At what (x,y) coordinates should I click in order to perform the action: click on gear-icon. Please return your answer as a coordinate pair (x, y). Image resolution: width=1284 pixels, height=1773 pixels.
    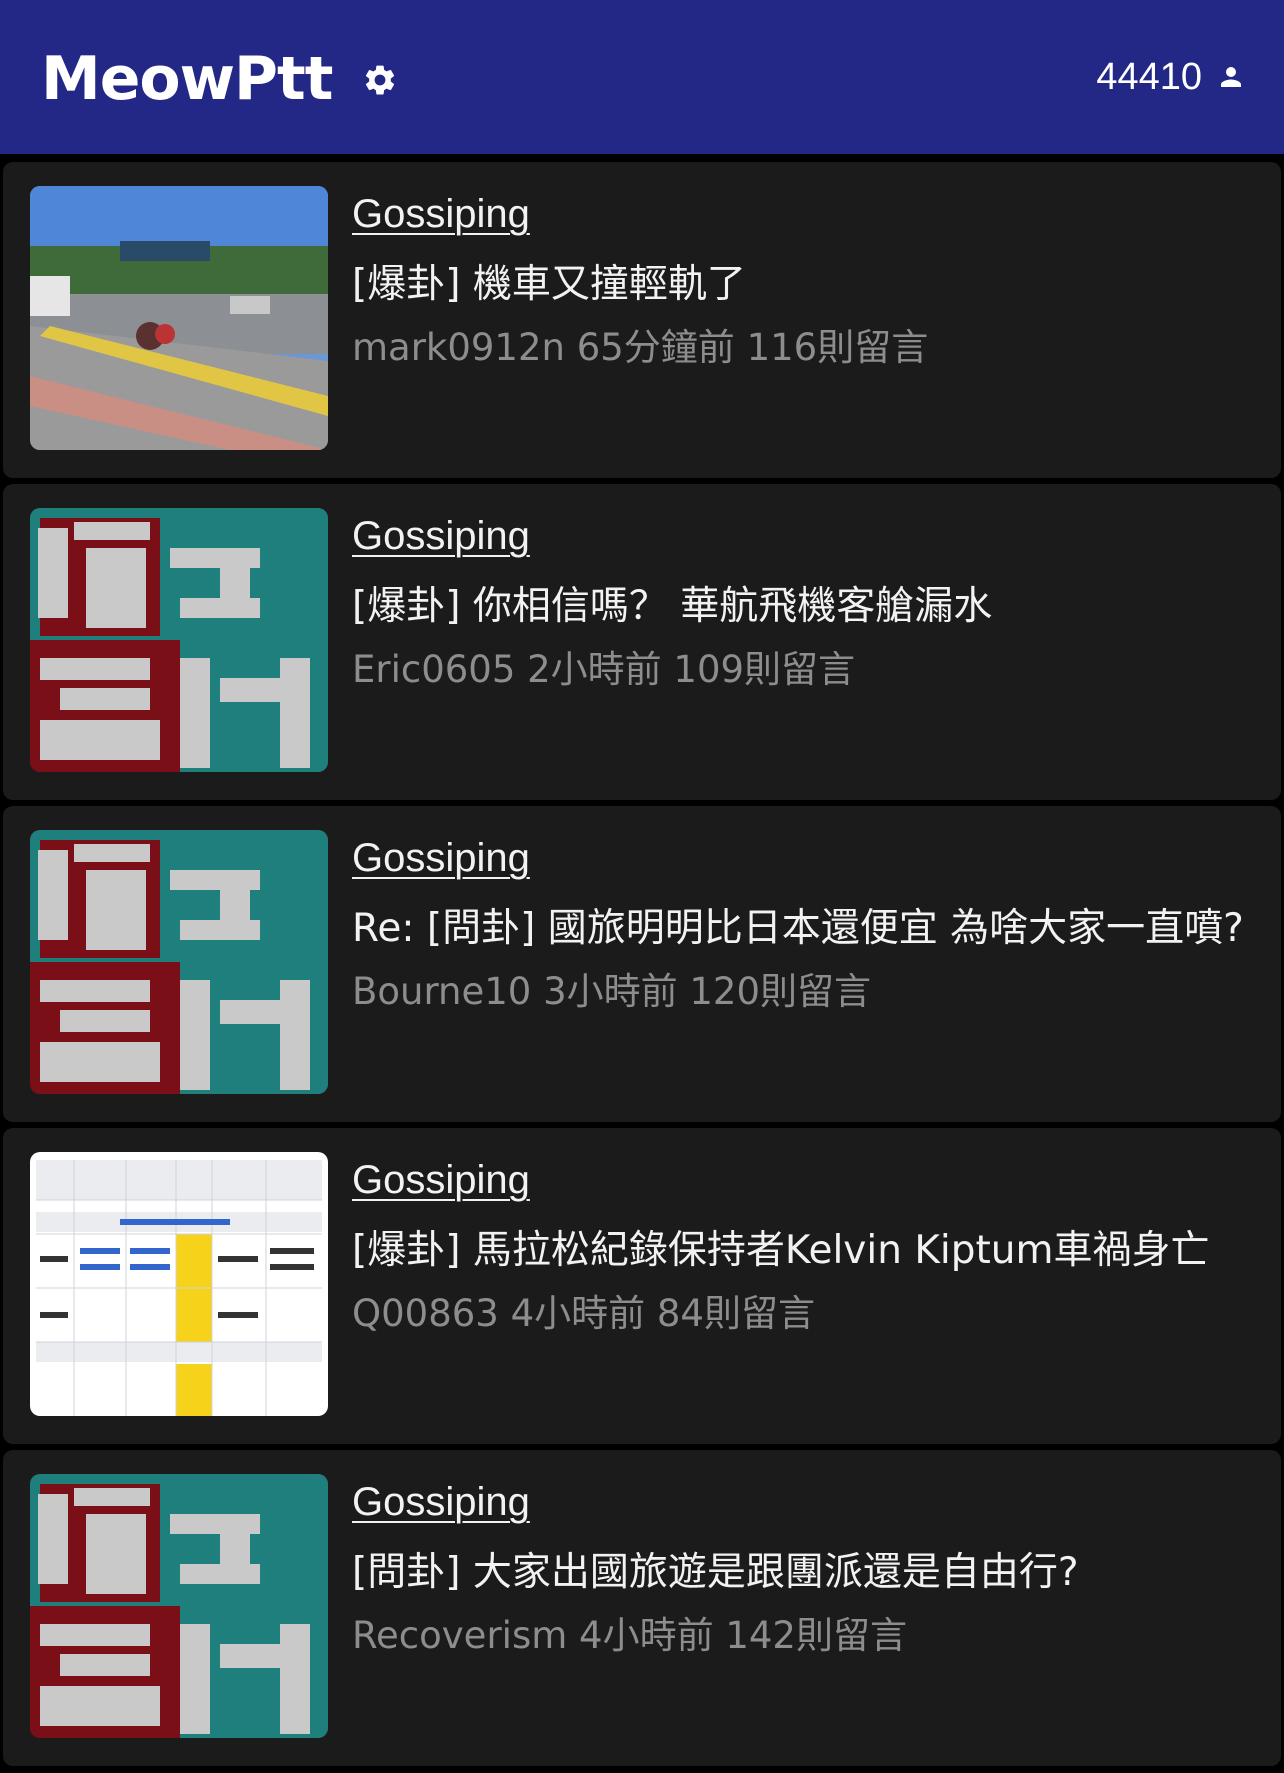
    Looking at the image, I should click on (380, 80).